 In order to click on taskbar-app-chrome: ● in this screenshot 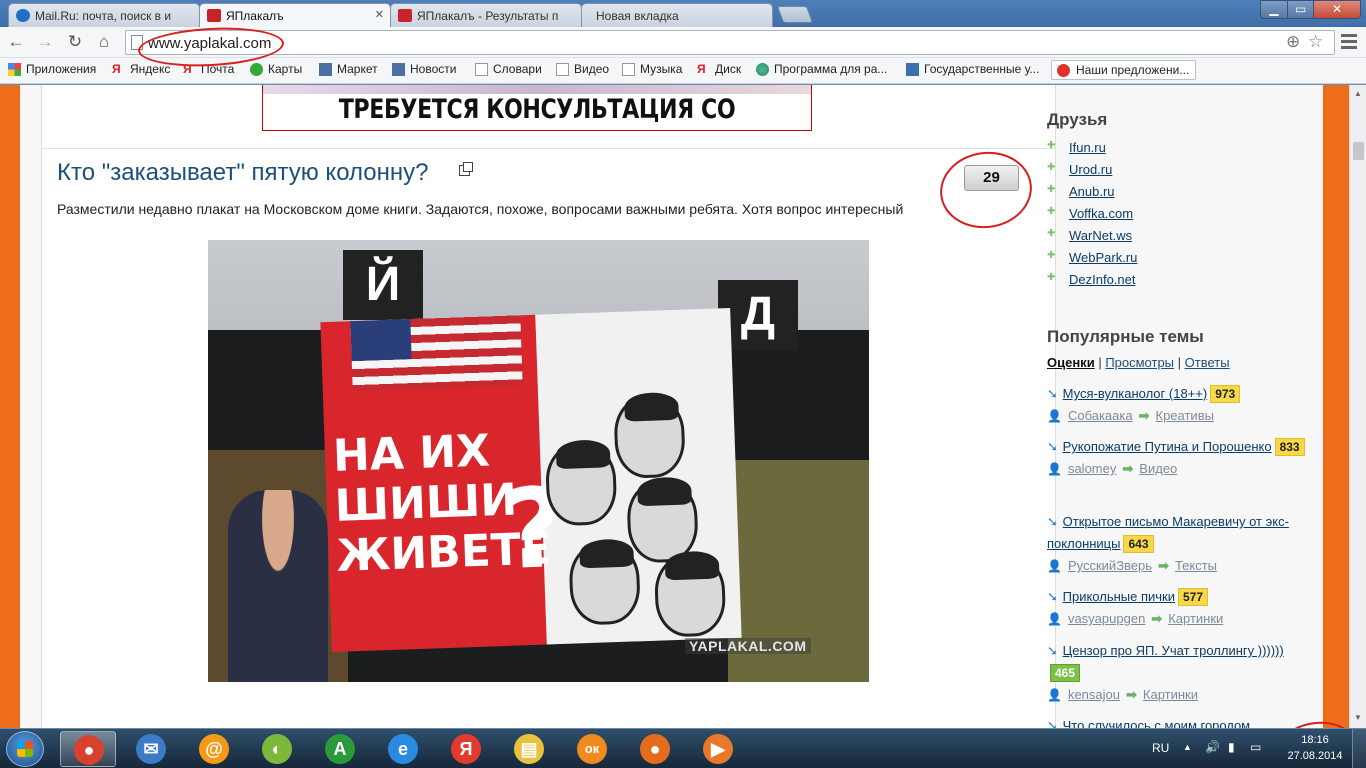, I will do `click(88, 749)`.